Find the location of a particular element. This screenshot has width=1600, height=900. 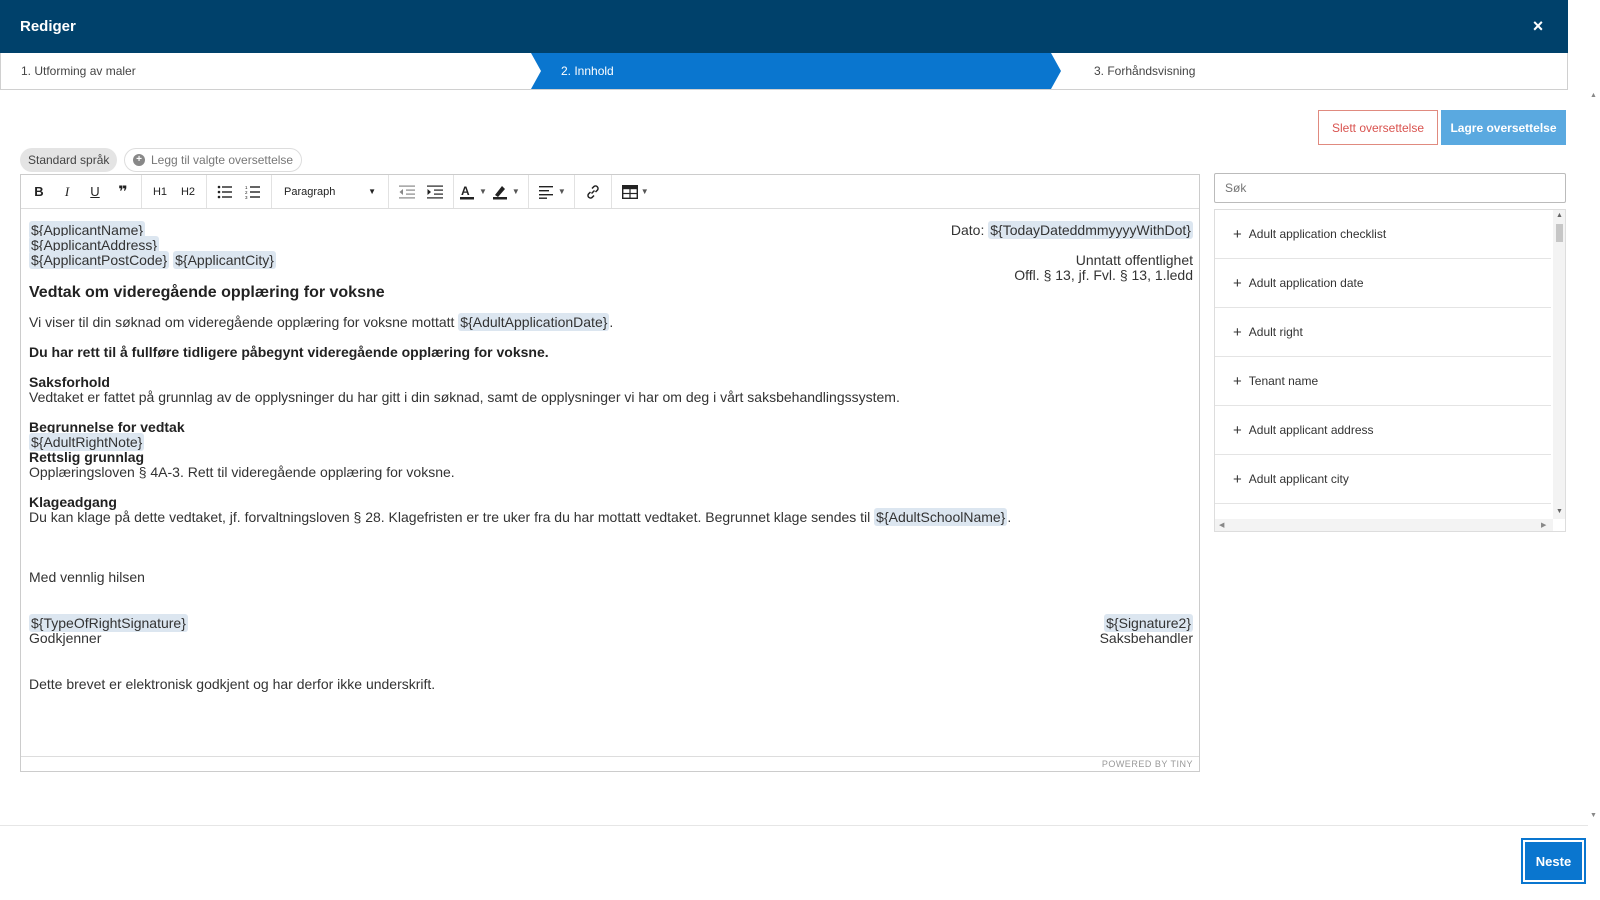

indent-group is located at coordinates (421, 191).